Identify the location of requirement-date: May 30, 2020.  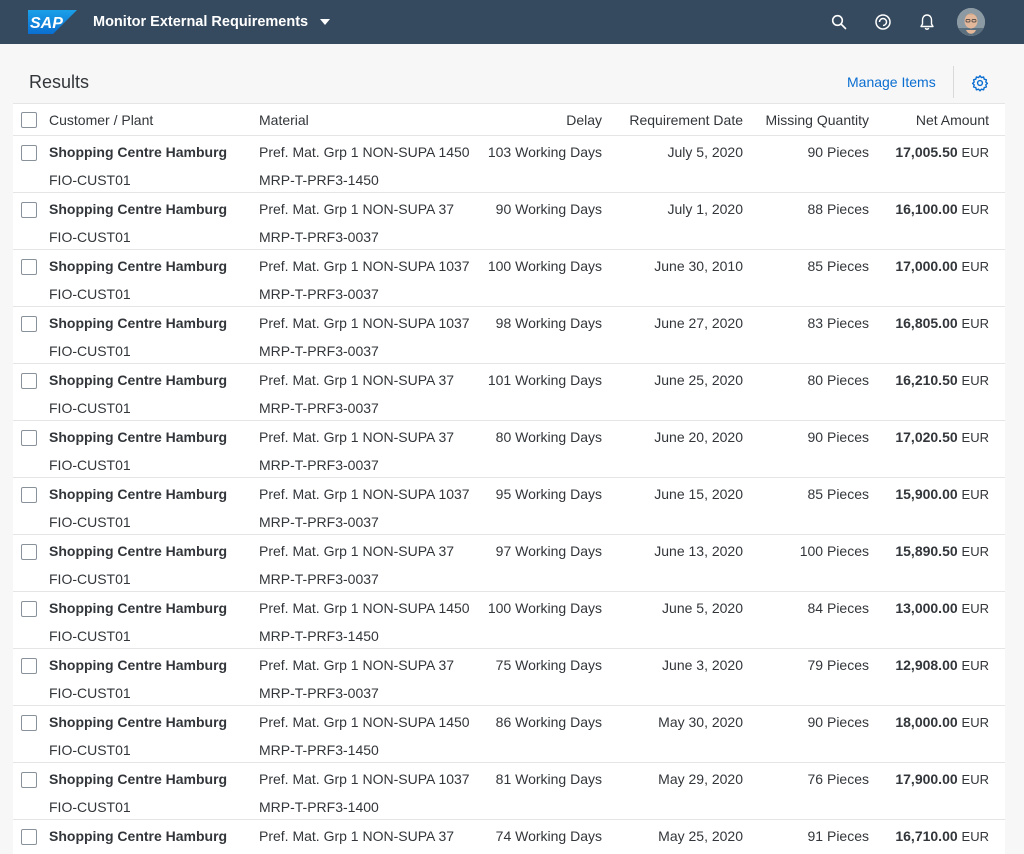
(700, 722).